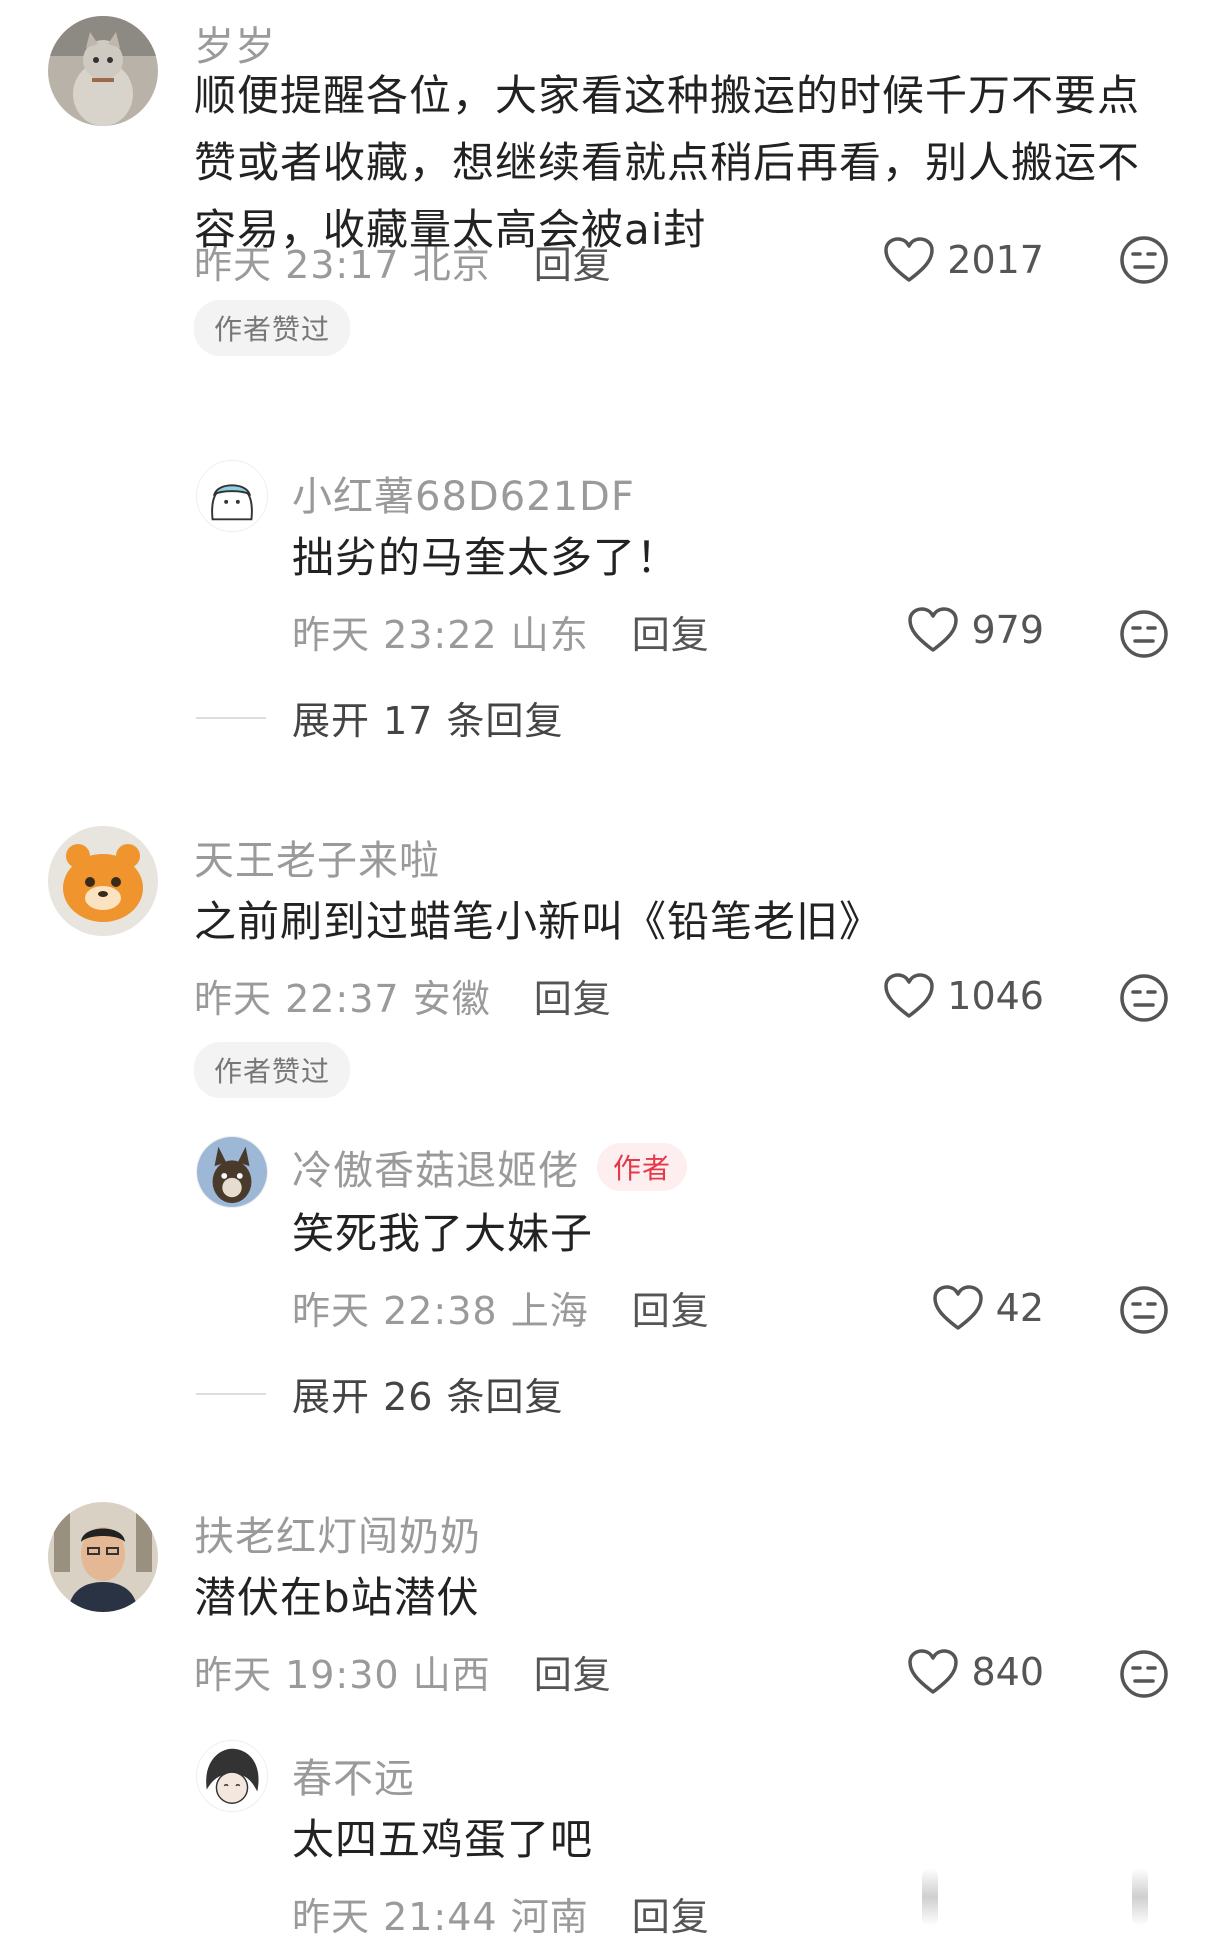 This screenshot has height=1941, width=1206. I want to click on like-icon-partial, so click(930, 1897).